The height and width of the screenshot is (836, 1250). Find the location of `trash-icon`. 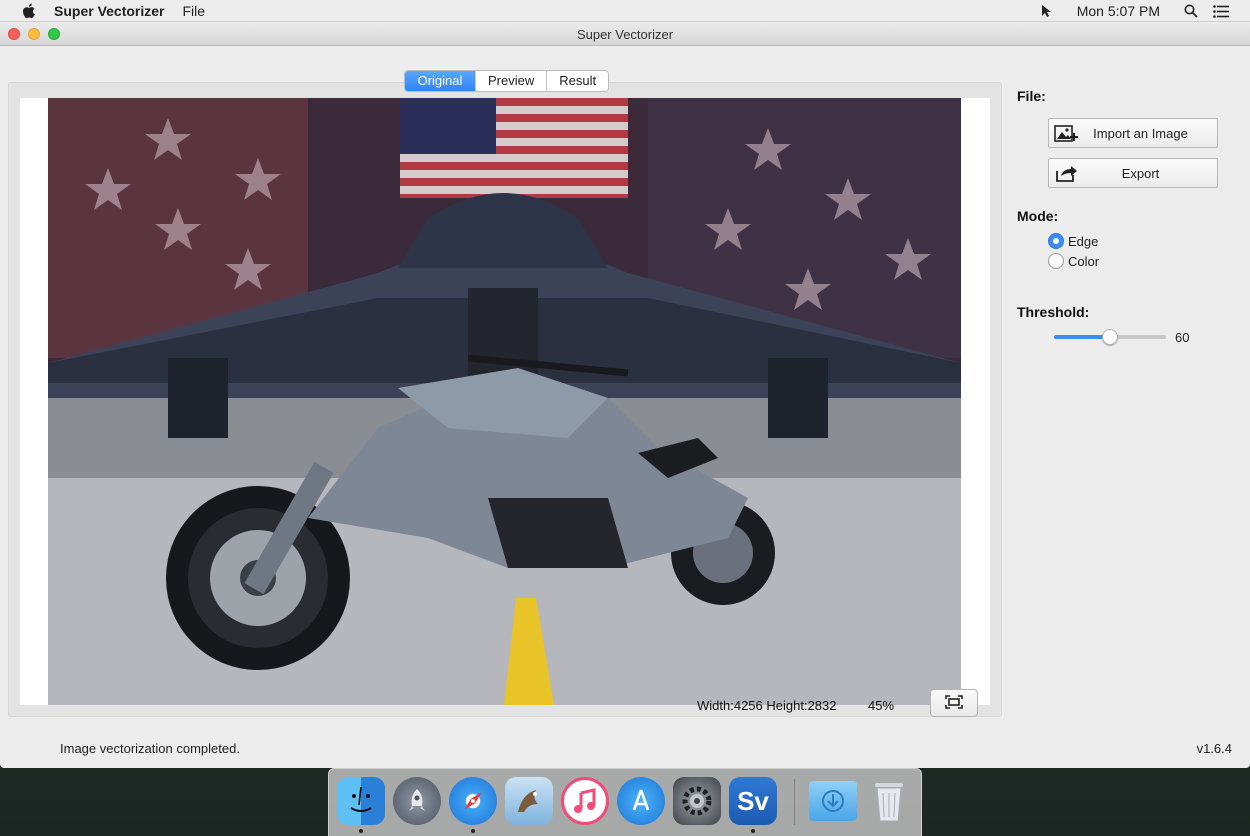

trash-icon is located at coordinates (889, 801).